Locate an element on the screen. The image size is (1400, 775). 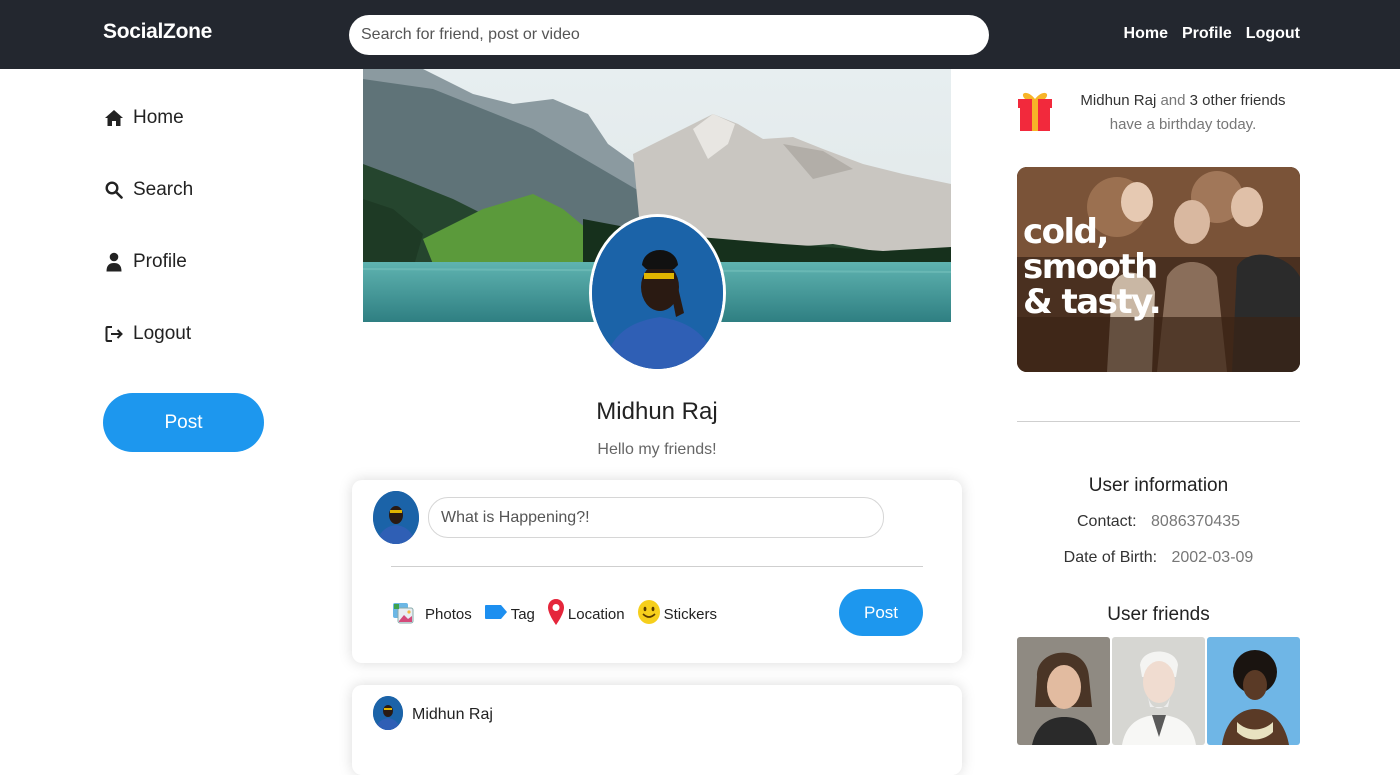
contact-value: 8086370435 is located at coordinates (1196, 521).